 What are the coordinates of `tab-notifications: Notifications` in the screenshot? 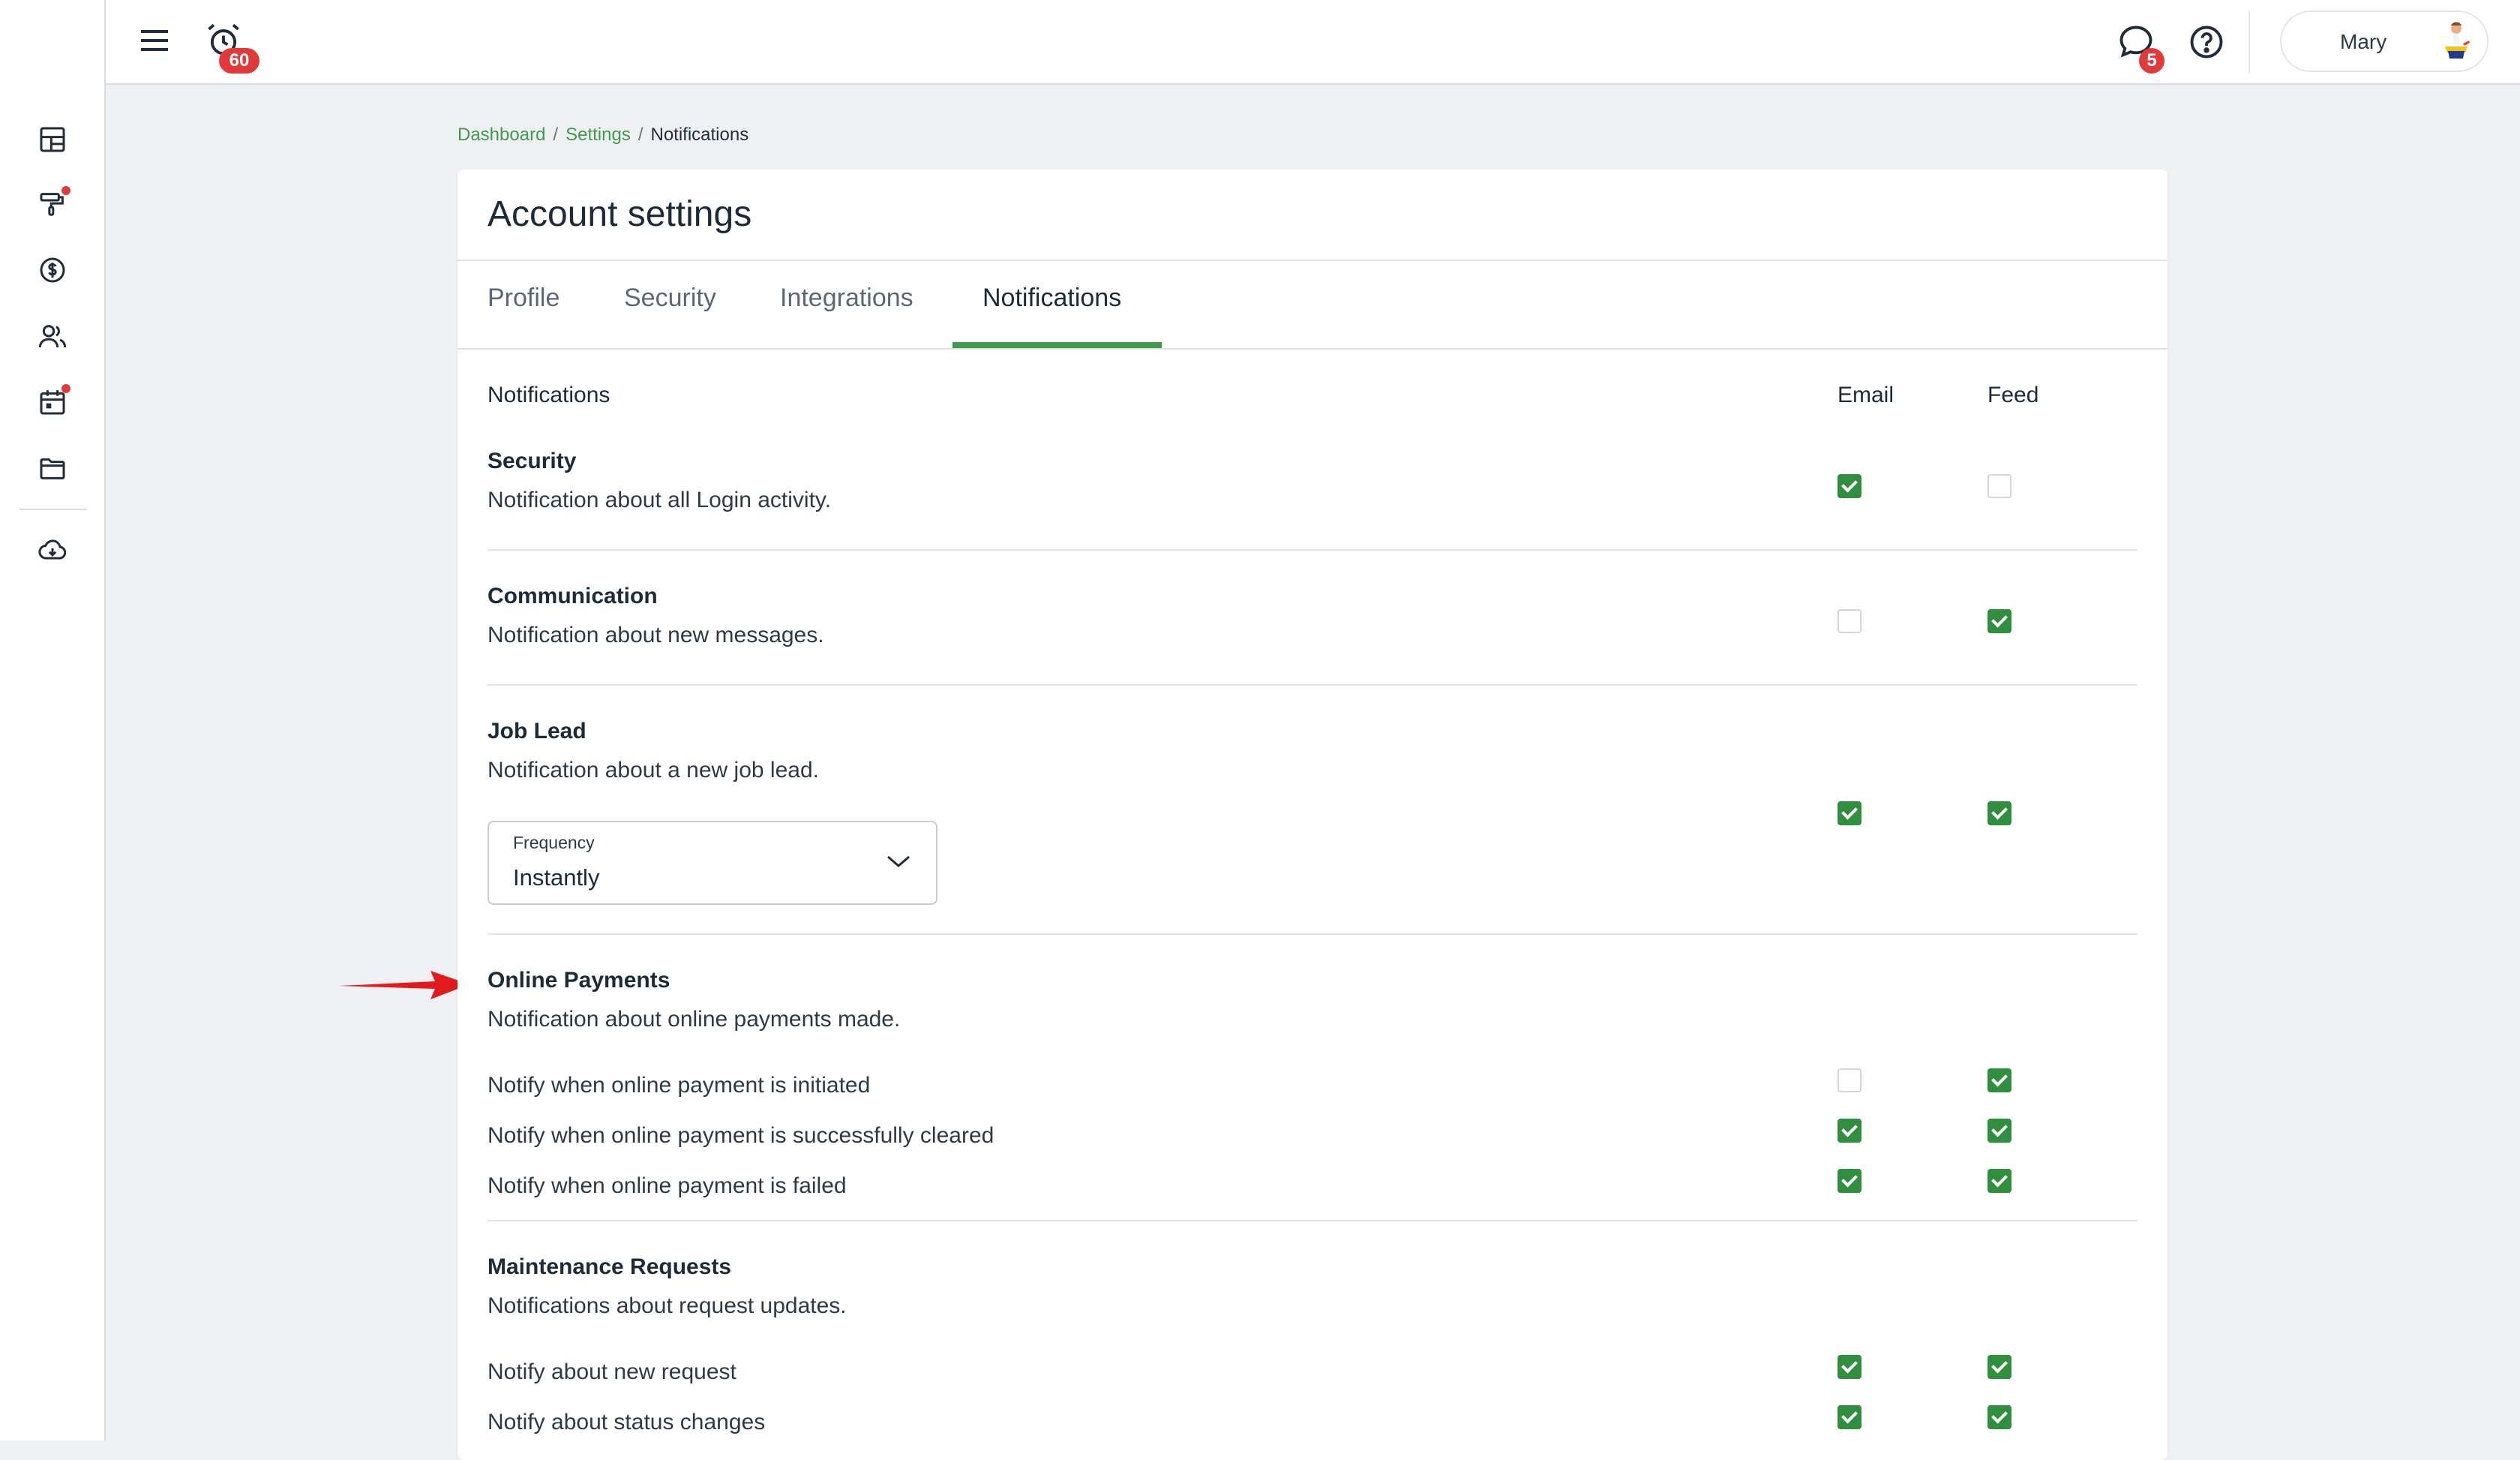 It's located at (1051, 298).